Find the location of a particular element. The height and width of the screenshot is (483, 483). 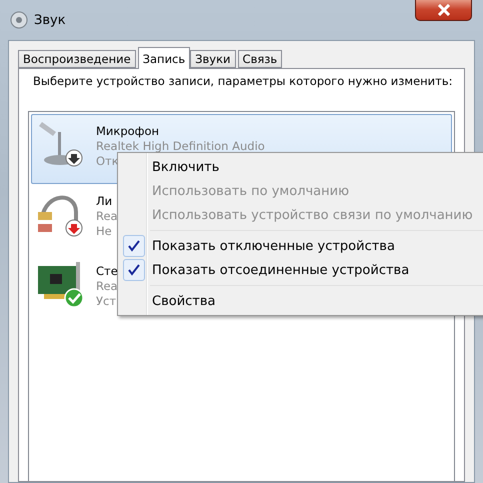

device-name: Сте is located at coordinates (107, 271).